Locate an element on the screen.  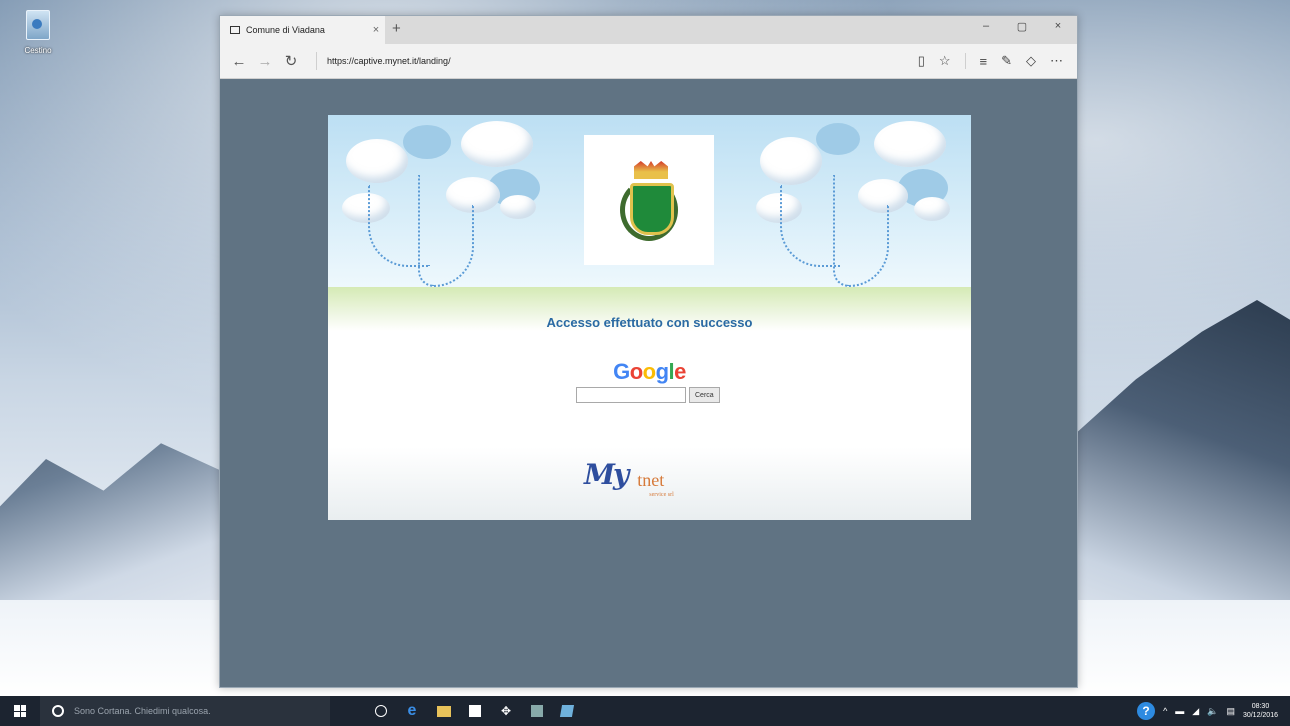
provider-logos: My tnet service srl is located at coordinates (629, 478).